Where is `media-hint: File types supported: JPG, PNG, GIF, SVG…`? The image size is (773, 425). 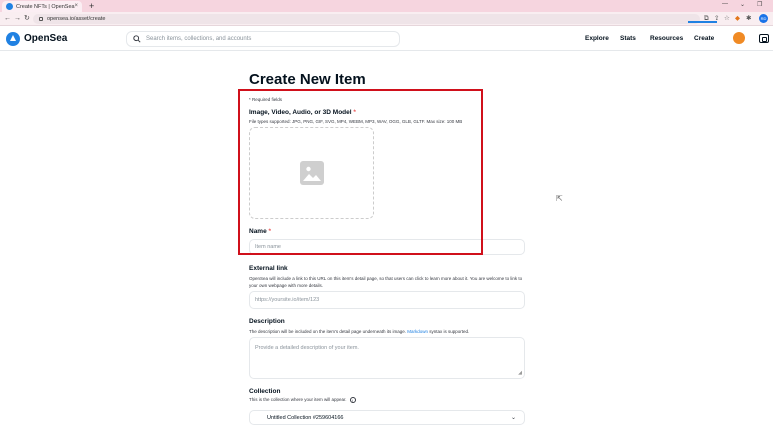 media-hint: File types supported: JPG, PNG, GIF, SVG… is located at coordinates (356, 121).